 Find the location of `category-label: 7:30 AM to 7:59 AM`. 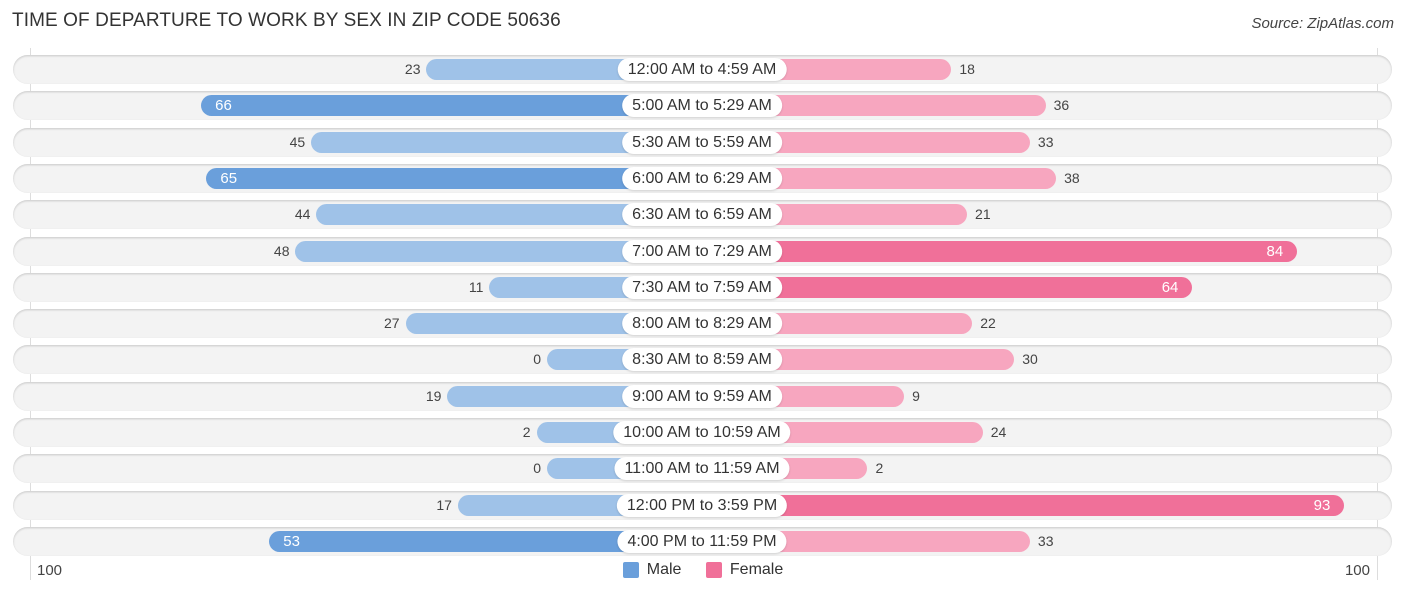

category-label: 7:30 AM to 7:59 AM is located at coordinates (702, 287).